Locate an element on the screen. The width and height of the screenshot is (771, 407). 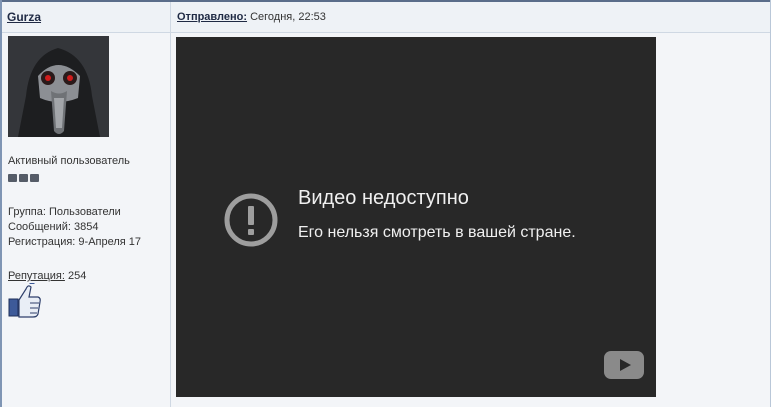
user-registered: Регистрация: 9-Апреля 17 is located at coordinates (75, 242).